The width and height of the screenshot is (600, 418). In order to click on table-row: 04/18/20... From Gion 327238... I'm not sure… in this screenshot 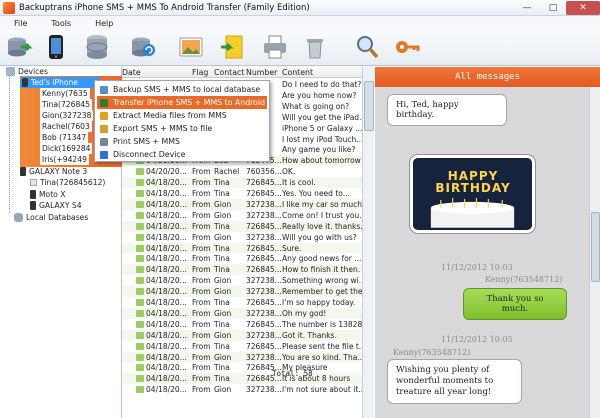, I will do `click(244, 390)`.